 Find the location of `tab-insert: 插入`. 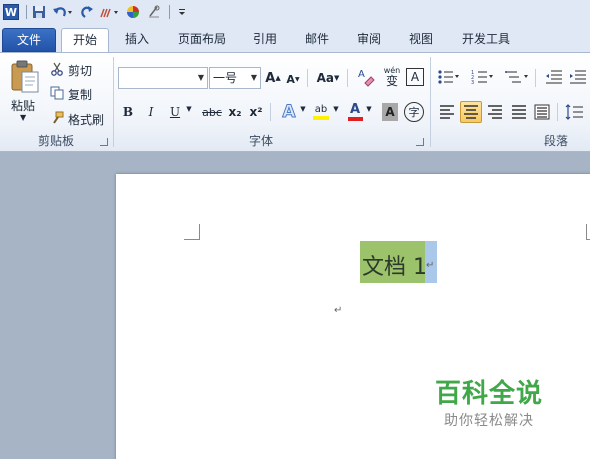

tab-insert: 插入 is located at coordinates (137, 40).